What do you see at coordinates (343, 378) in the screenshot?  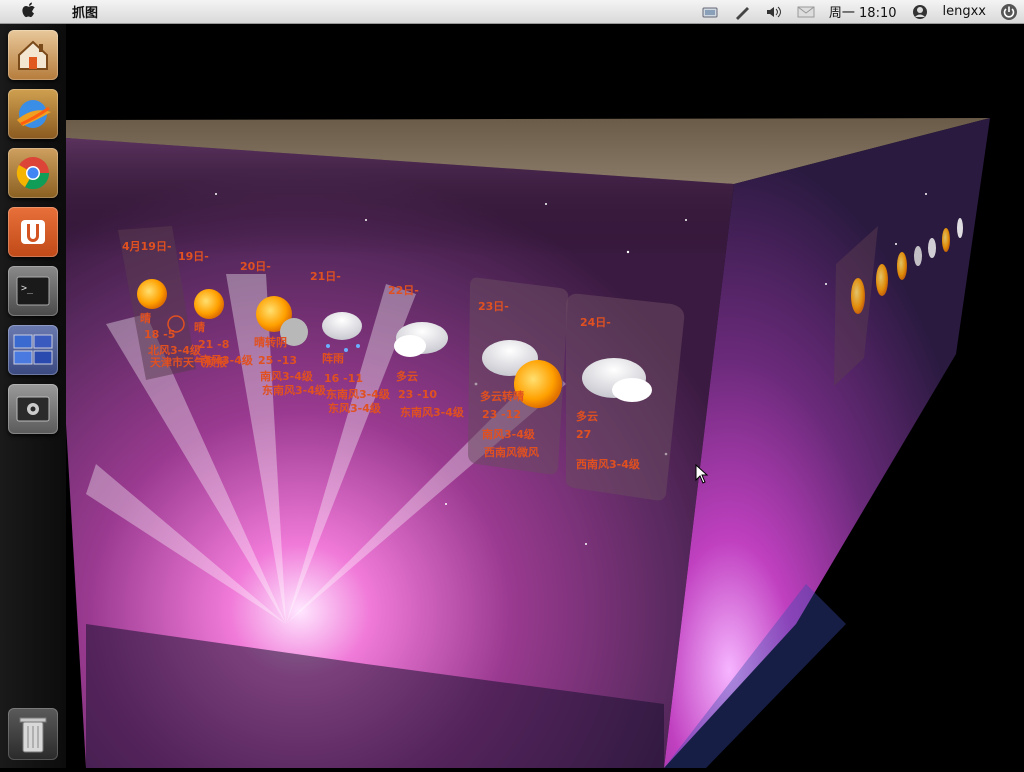 I see `forecast-temp-3: 16 -11` at bounding box center [343, 378].